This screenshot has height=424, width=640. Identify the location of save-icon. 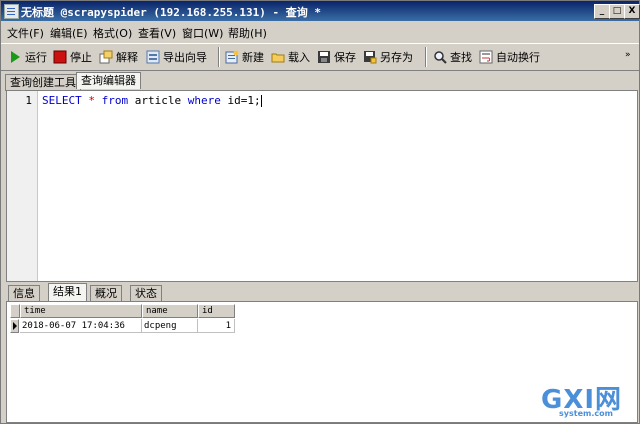
(324, 57).